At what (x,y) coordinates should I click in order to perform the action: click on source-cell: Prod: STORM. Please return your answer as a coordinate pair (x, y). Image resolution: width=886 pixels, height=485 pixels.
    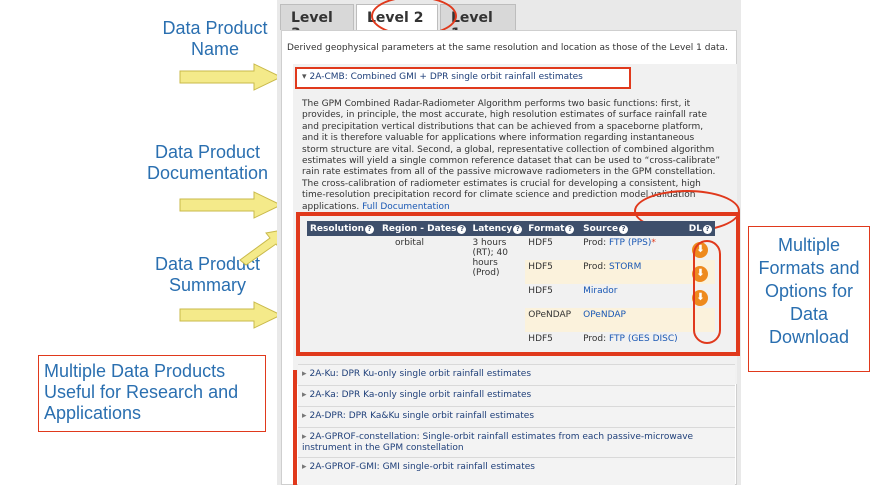
    Looking at the image, I should click on (633, 272).